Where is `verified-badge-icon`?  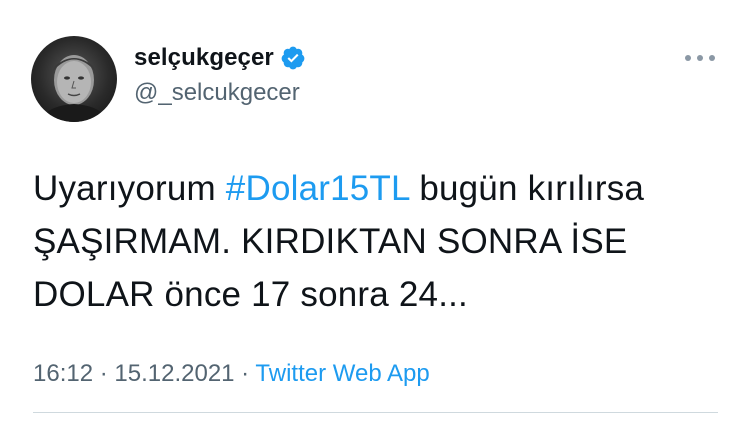 verified-badge-icon is located at coordinates (293, 58).